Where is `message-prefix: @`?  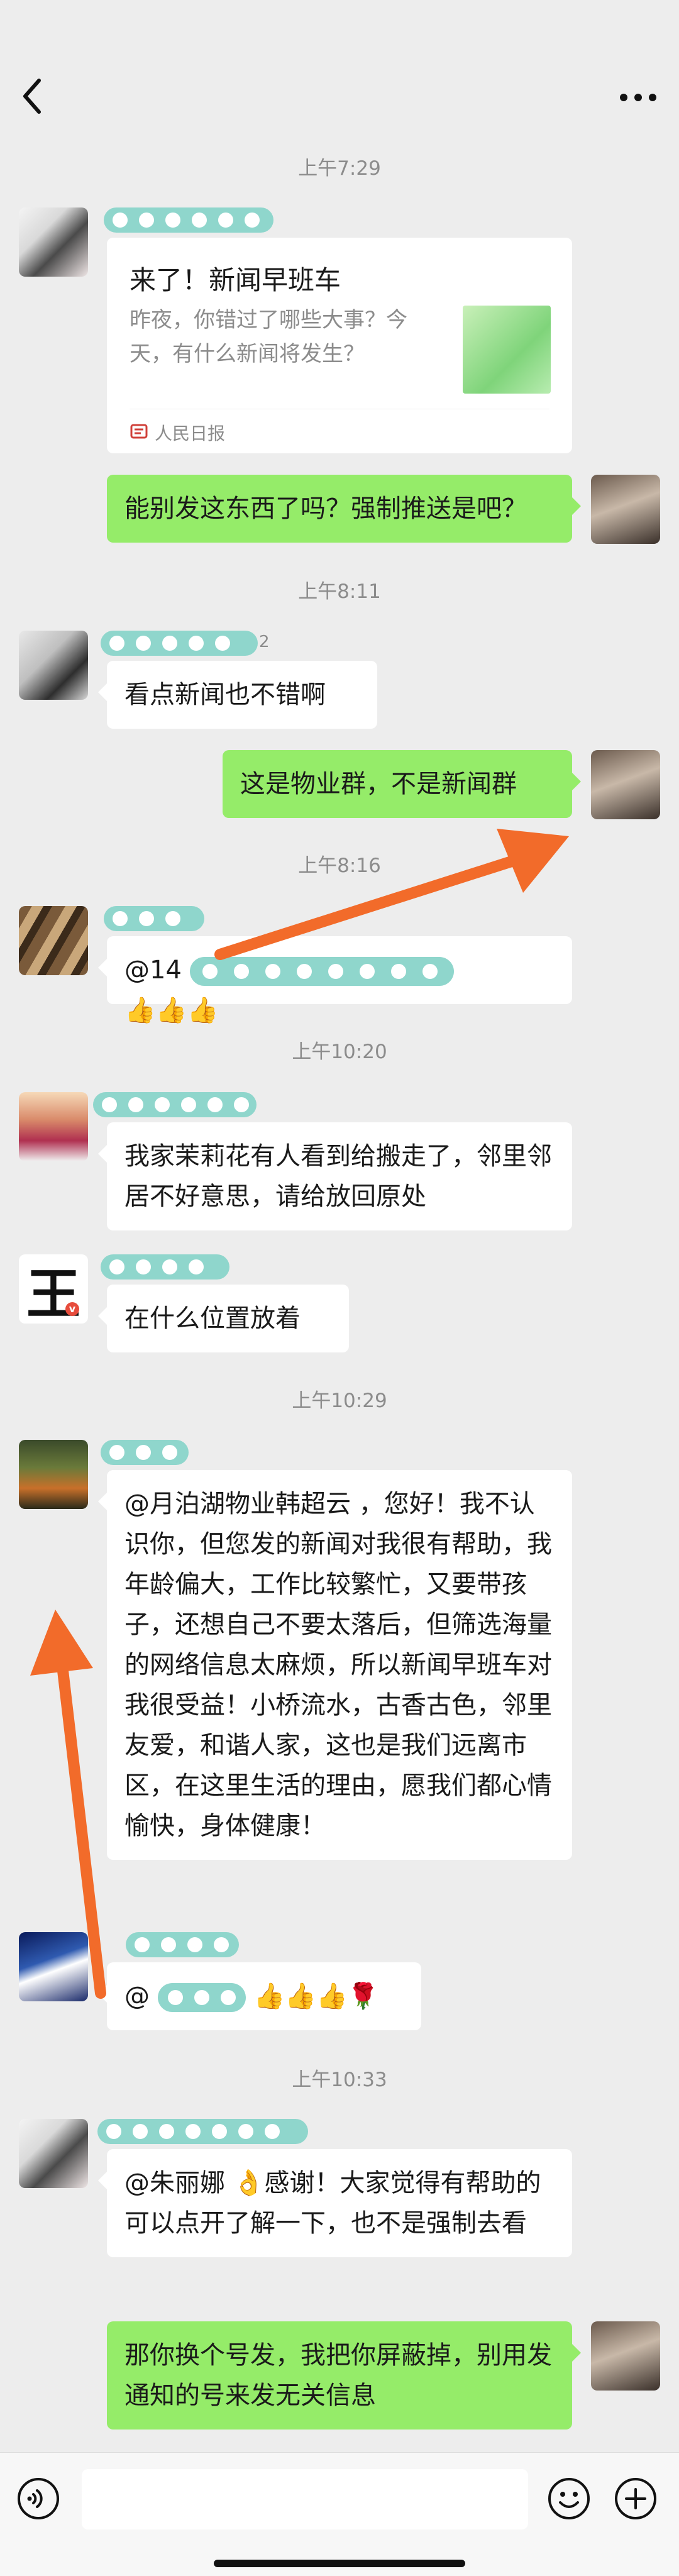
message-prefix: @ is located at coordinates (137, 1996).